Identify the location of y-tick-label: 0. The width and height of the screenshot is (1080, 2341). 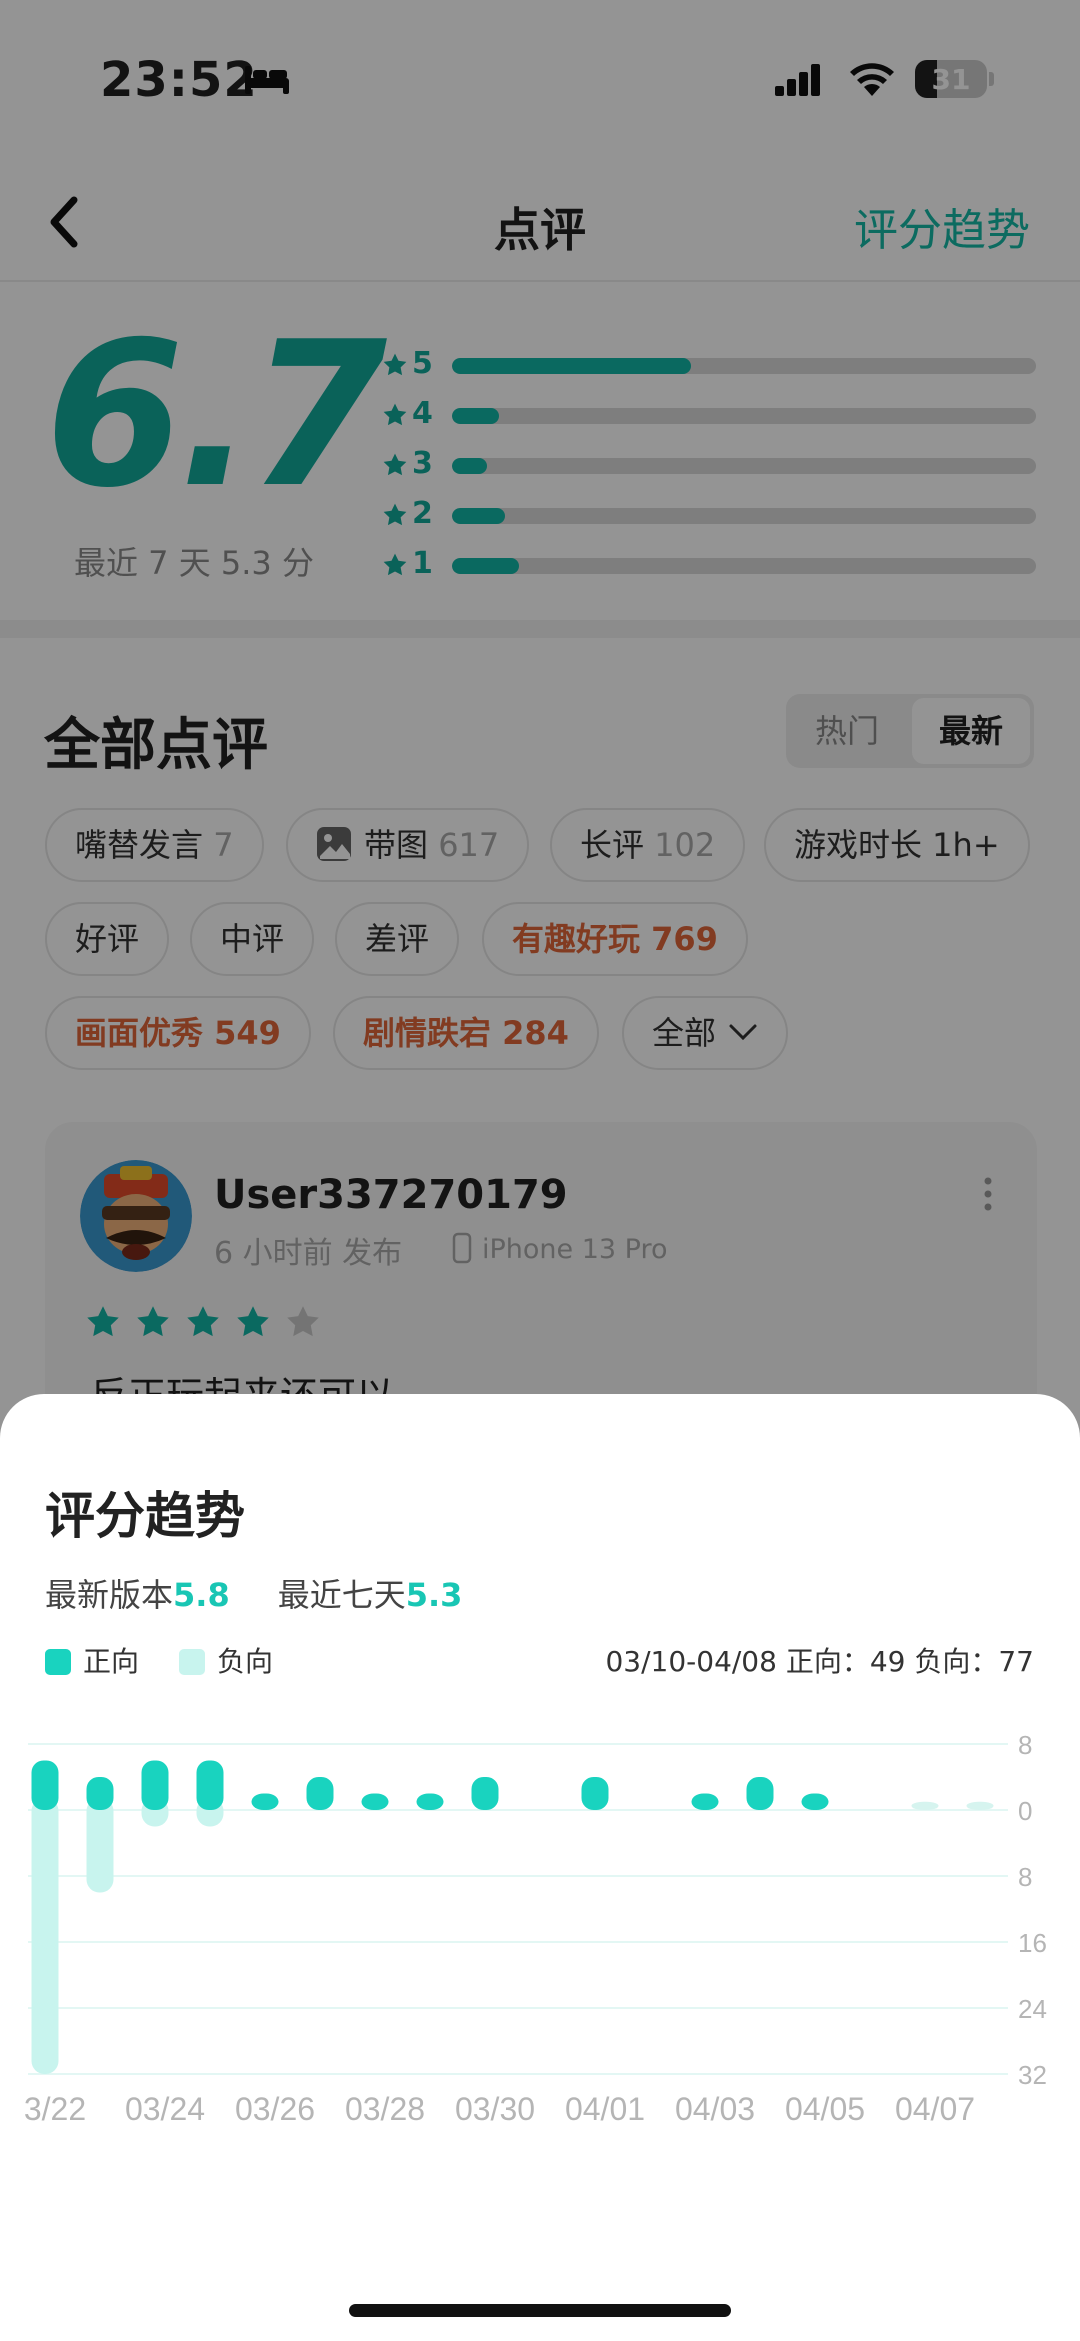
(1025, 1811).